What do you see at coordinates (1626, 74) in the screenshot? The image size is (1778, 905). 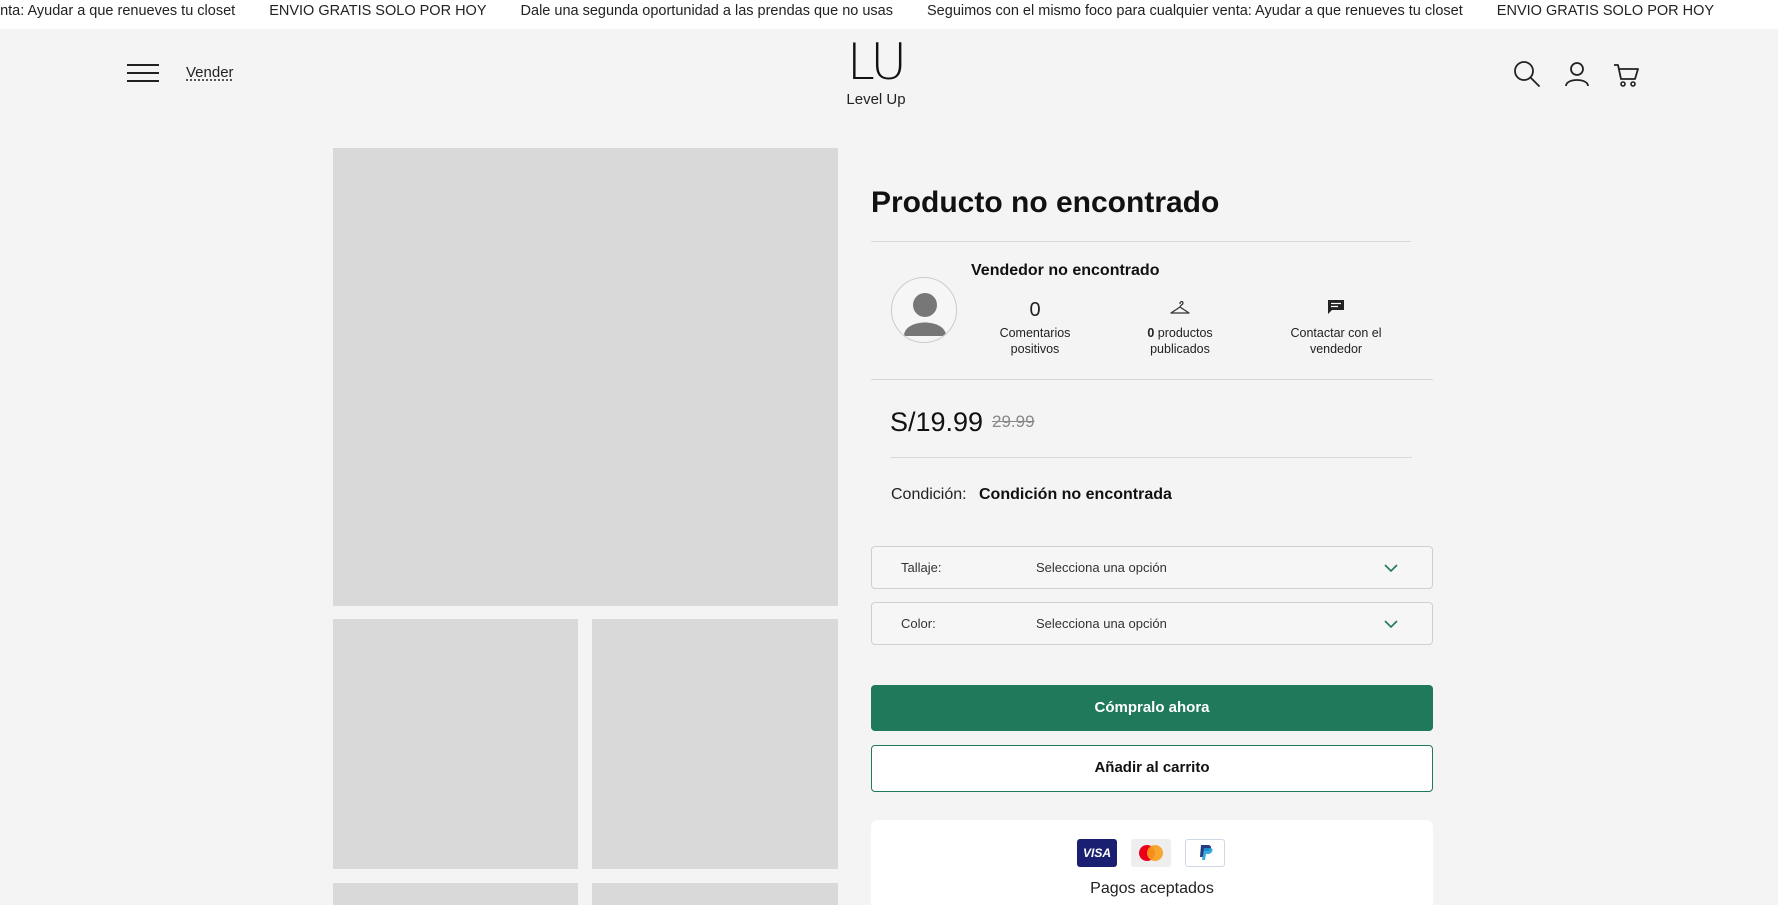 I see `cart-icon` at bounding box center [1626, 74].